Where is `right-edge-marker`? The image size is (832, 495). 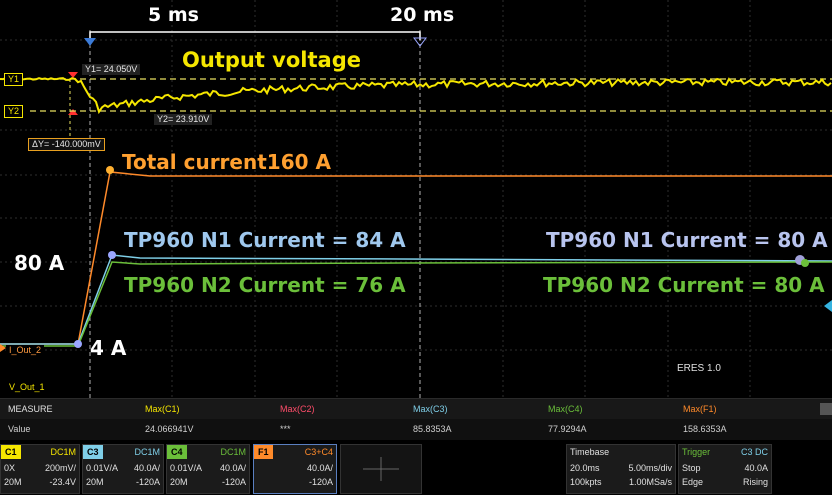
right-edge-marker is located at coordinates (828, 306).